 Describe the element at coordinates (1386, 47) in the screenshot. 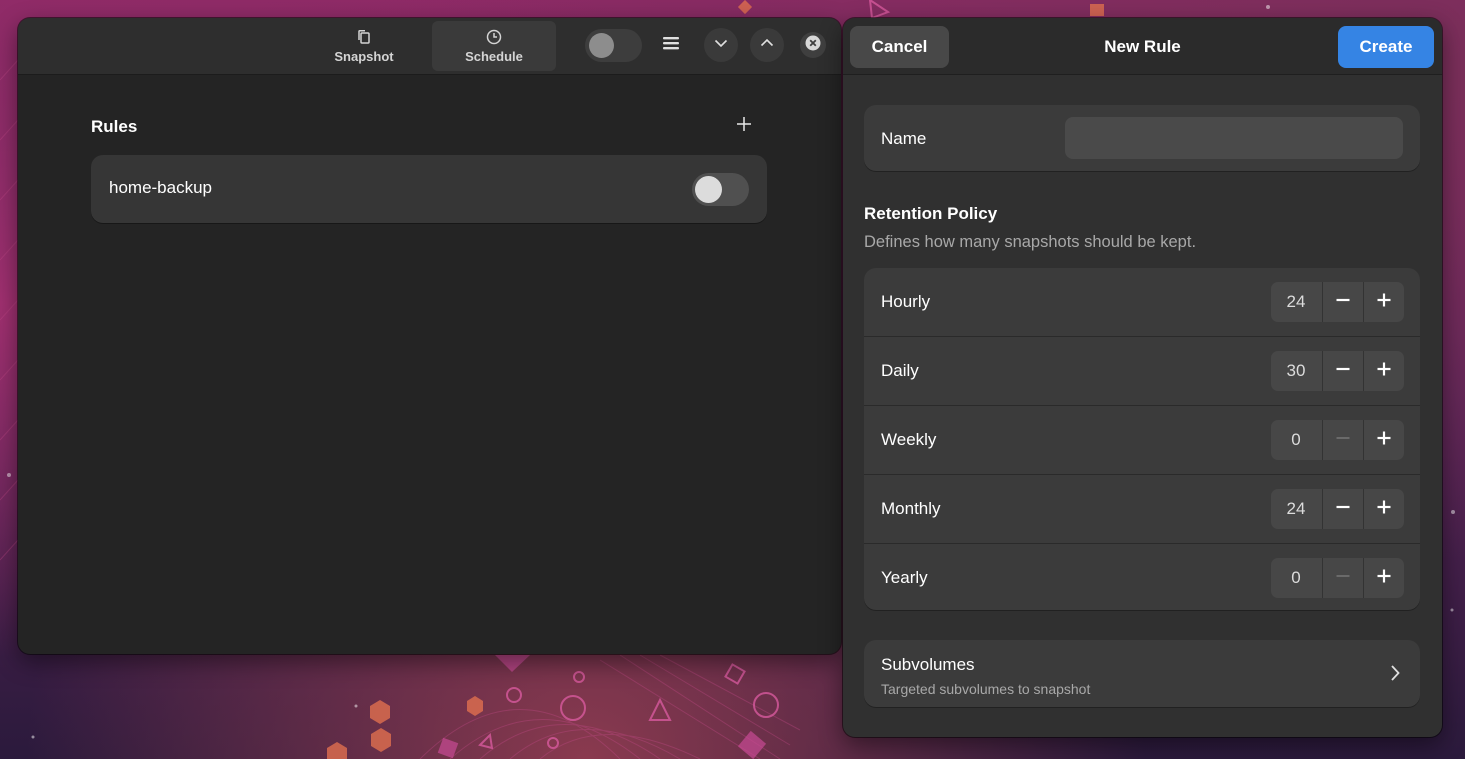

I see `create-button: Create` at that location.